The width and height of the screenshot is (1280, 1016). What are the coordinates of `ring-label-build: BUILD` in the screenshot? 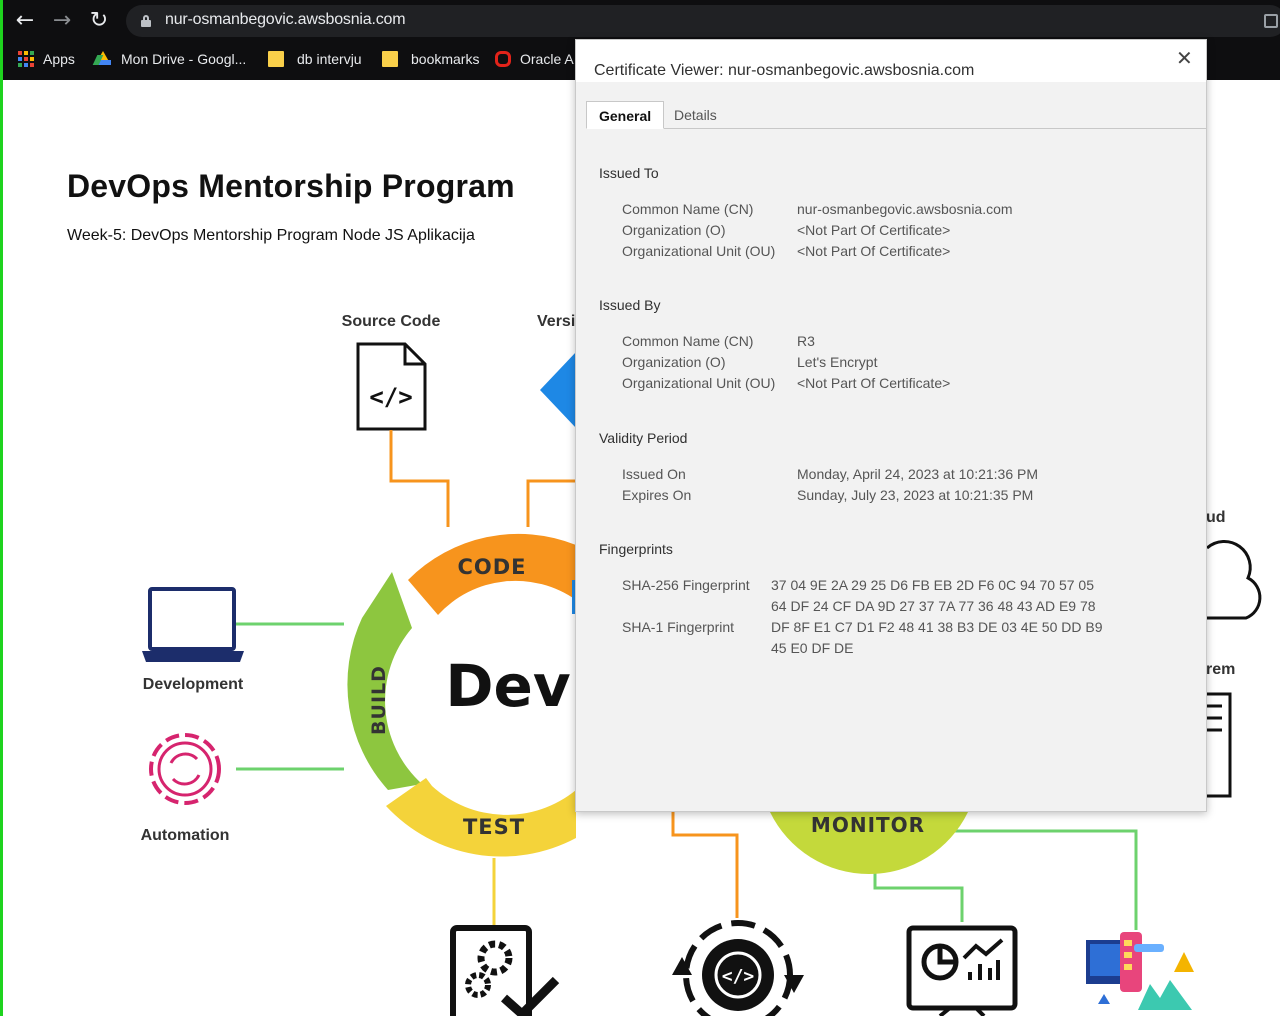 It's located at (379, 700).